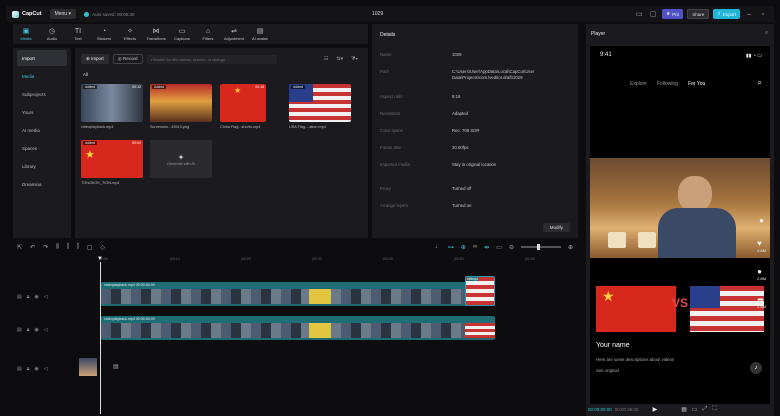 This screenshot has width=780, height=416. I want to click on playhead, so click(100, 338).